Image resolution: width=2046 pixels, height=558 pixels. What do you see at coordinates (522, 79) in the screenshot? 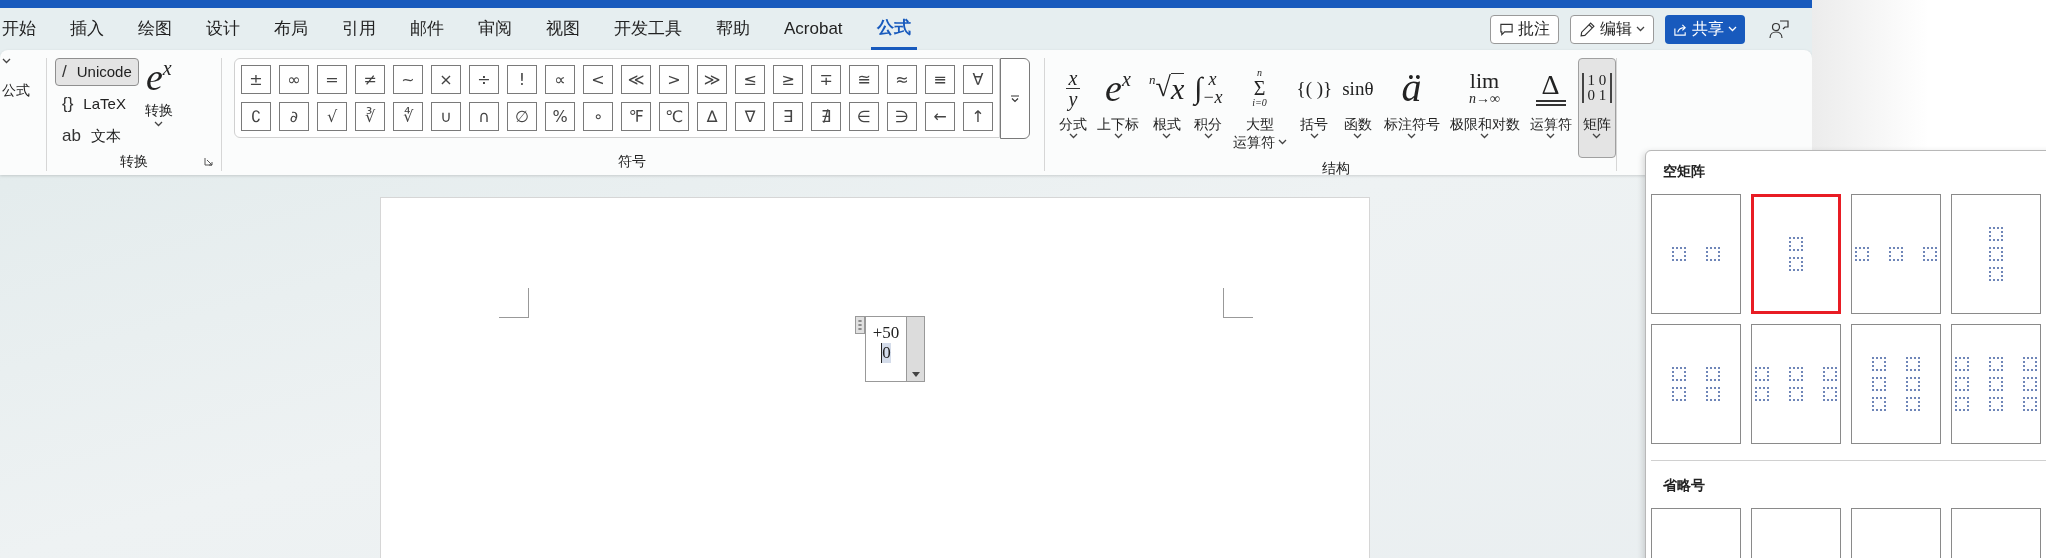
I see `symbol-button: !` at bounding box center [522, 79].